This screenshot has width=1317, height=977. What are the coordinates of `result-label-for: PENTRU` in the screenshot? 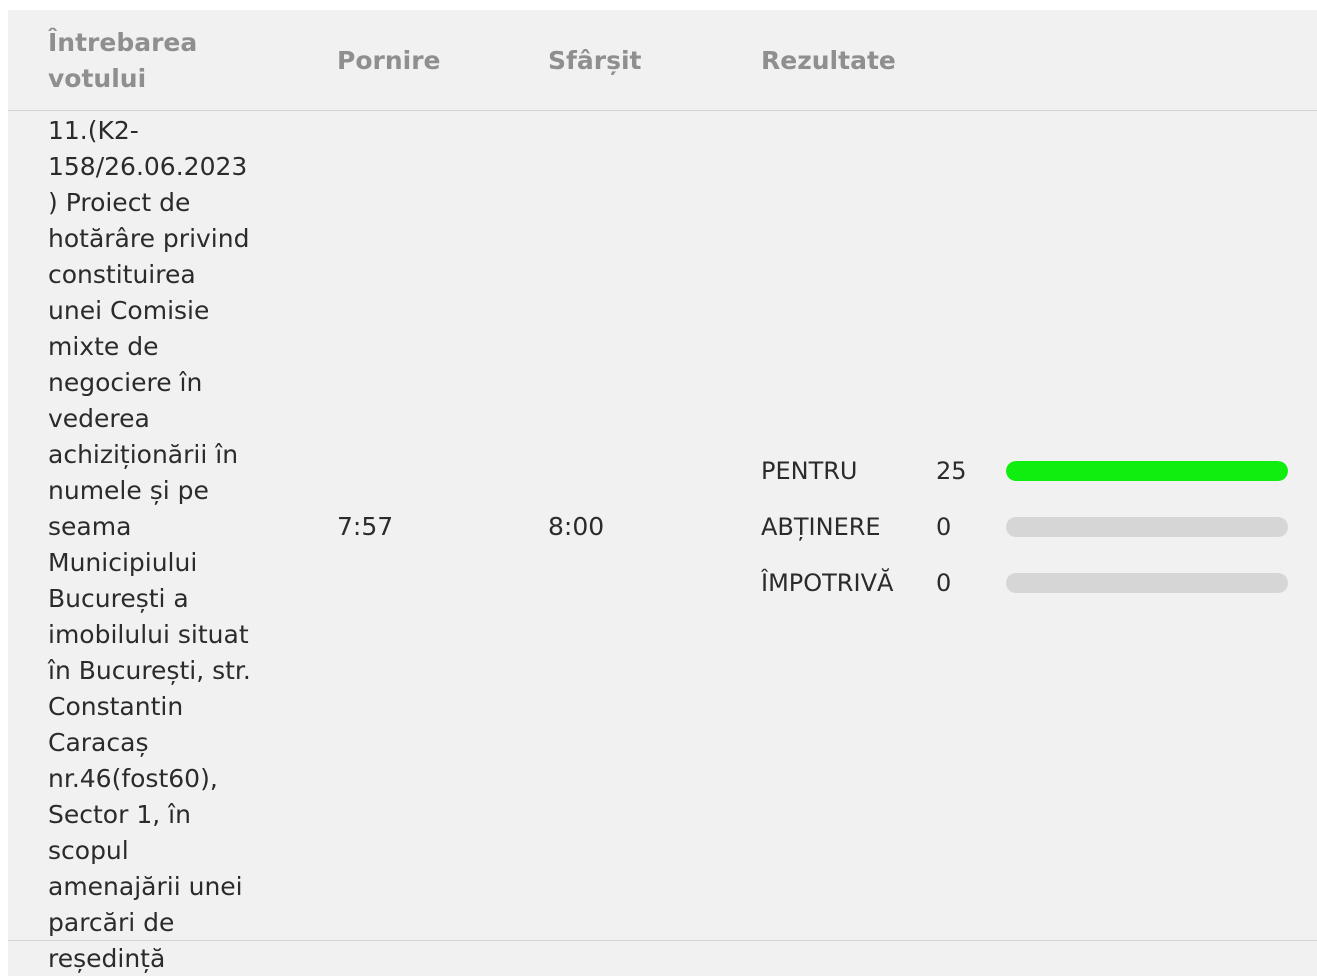 It's located at (809, 471).